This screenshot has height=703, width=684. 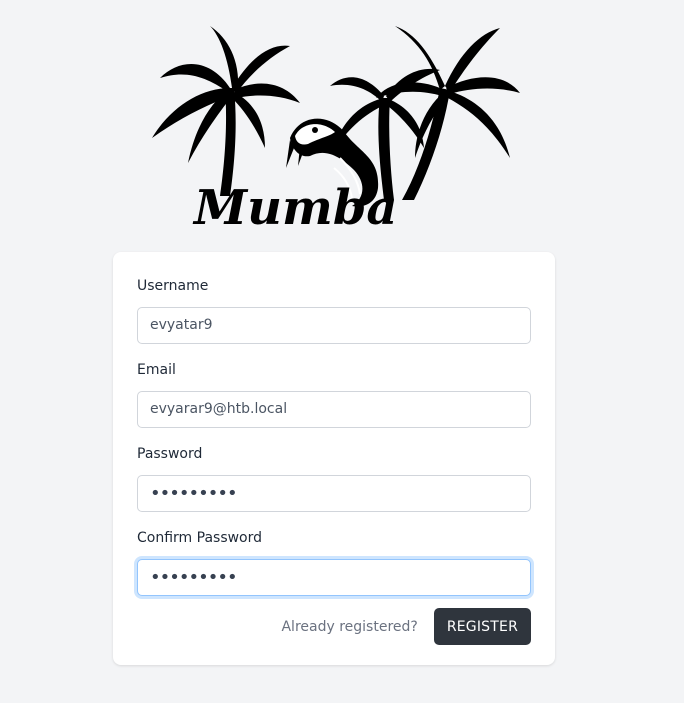 What do you see at coordinates (334, 577) in the screenshot?
I see `confirm-password-input: •••••••••` at bounding box center [334, 577].